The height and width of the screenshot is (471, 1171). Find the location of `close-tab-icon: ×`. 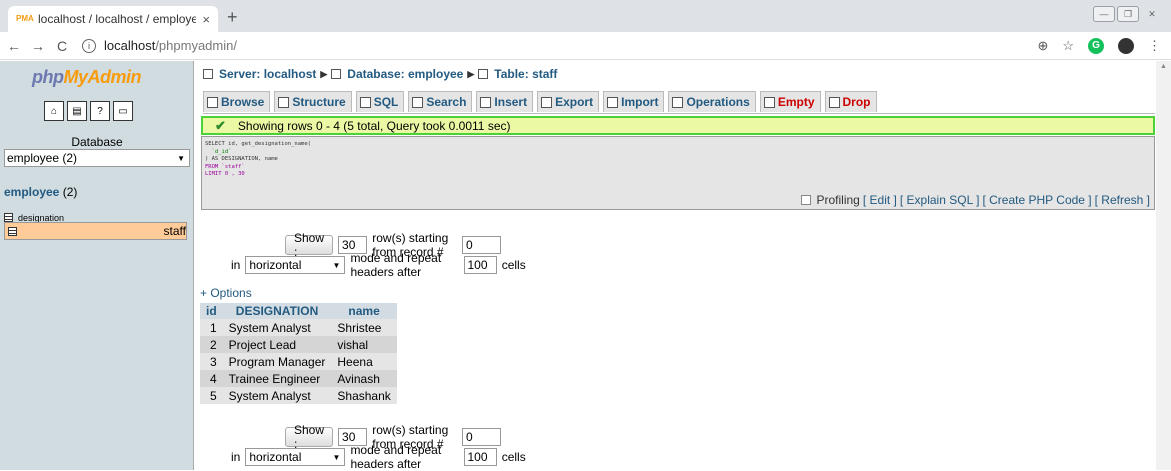

close-tab-icon: × is located at coordinates (206, 19).